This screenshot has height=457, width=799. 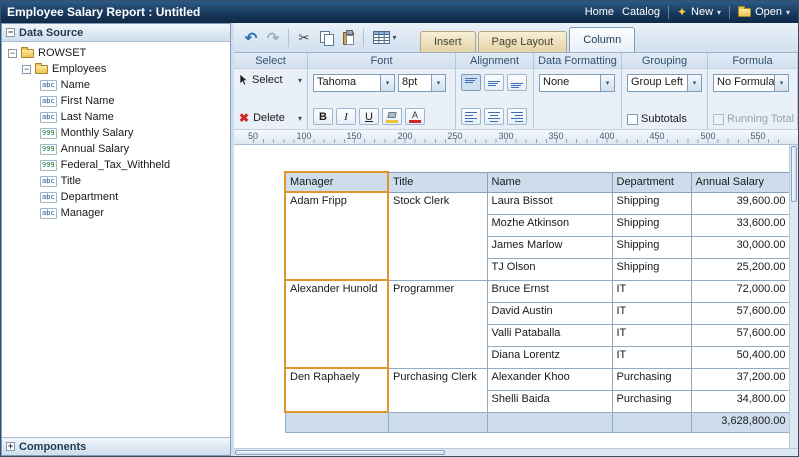 I want to click on name-cell: TJ Olson, so click(x=549, y=269).